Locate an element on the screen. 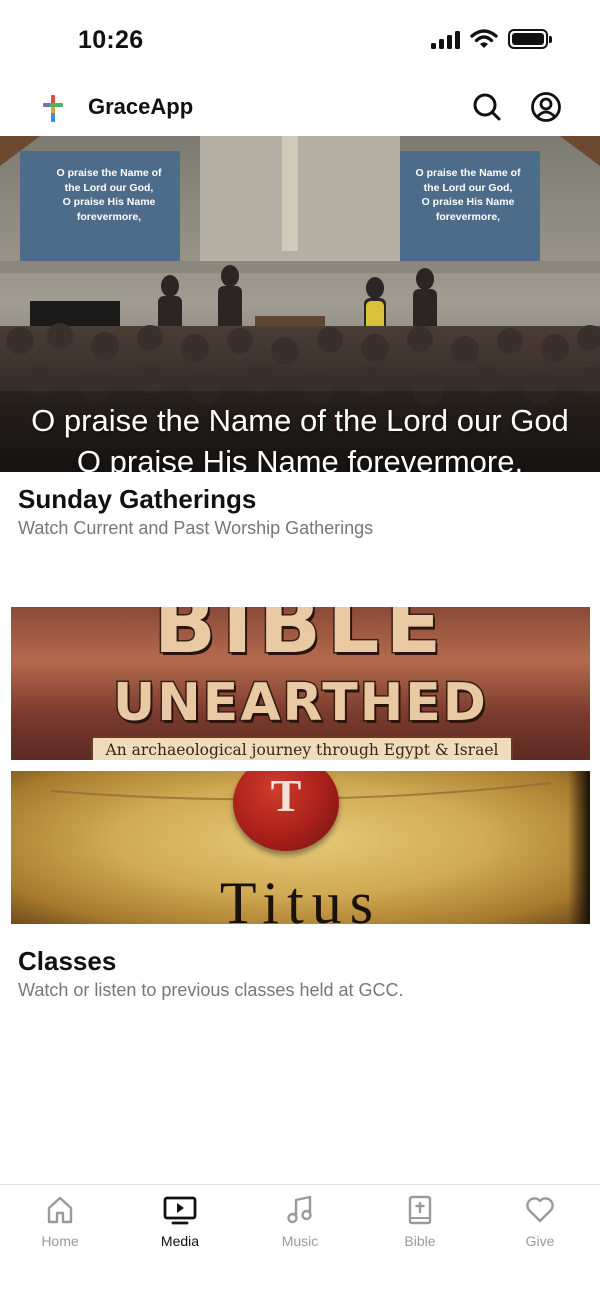 The width and height of the screenshot is (600, 1300). tab-home: Home is located at coordinates (60, 1222).